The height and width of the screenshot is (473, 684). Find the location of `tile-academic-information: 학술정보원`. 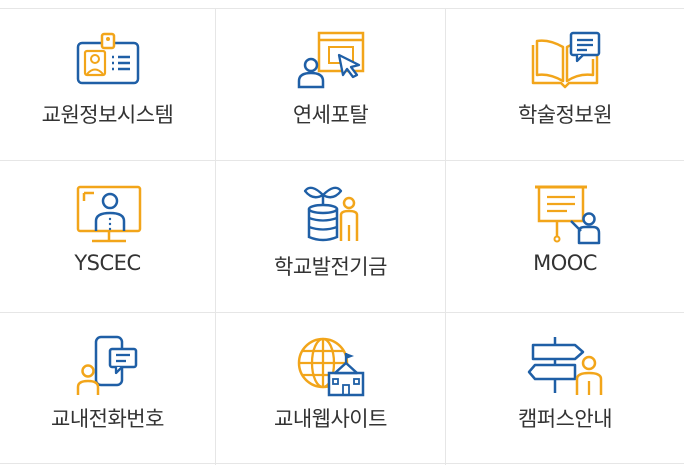

tile-academic-information: 학술정보원 is located at coordinates (565, 85).